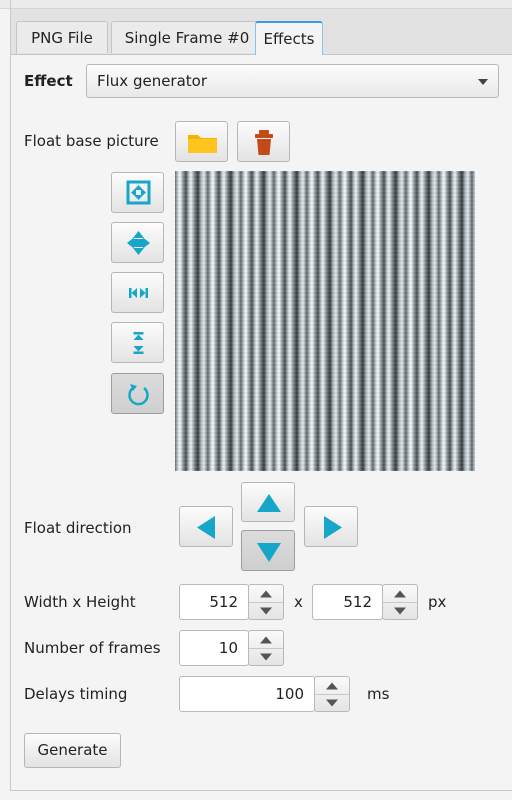 The image size is (512, 800). What do you see at coordinates (48, 81) in the screenshot?
I see `effect-label: Effect` at bounding box center [48, 81].